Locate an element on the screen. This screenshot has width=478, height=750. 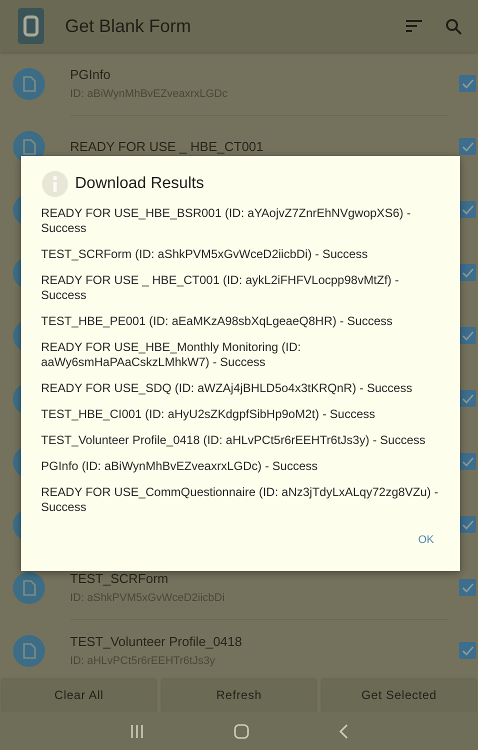
app-logo-icon is located at coordinates (31, 26).